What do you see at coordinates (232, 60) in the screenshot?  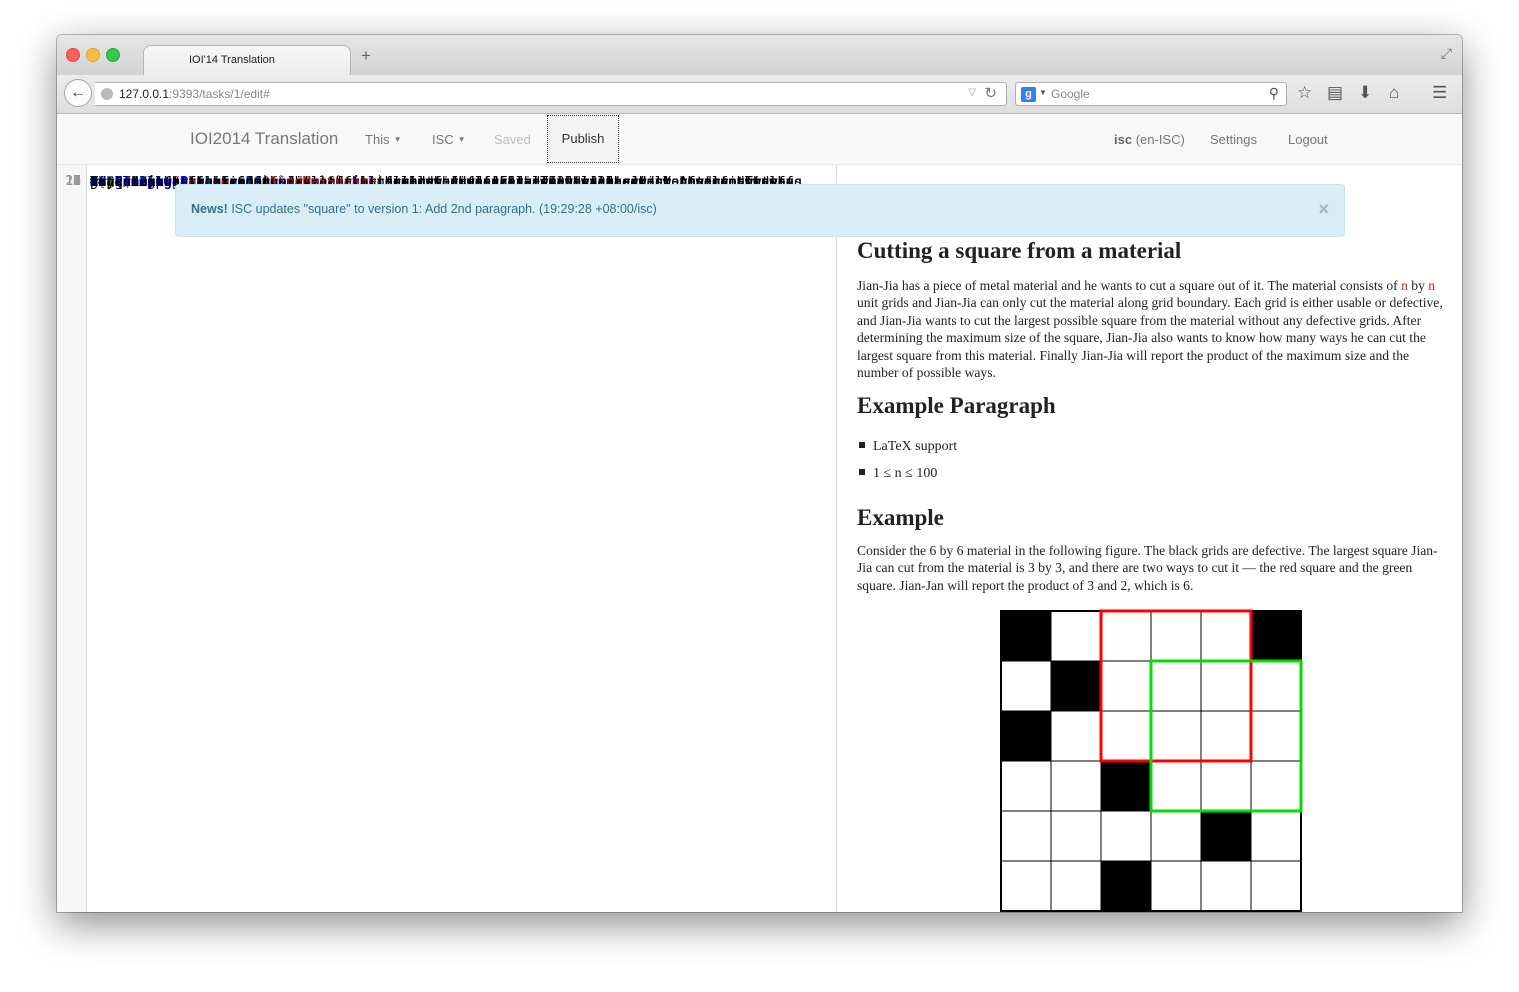 I see `tab-title: IOI'14 Translation` at bounding box center [232, 60].